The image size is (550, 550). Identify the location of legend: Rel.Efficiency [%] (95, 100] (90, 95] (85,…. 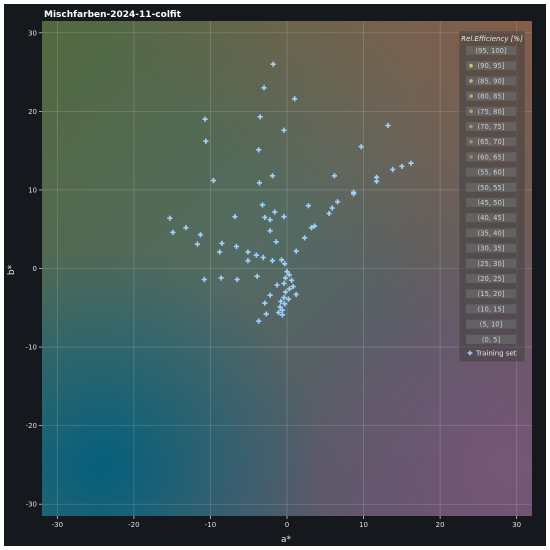
(492, 196).